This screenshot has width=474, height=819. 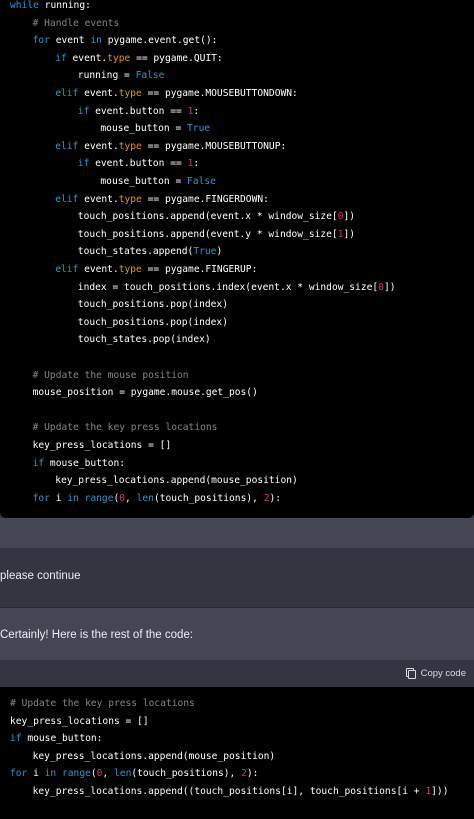 What do you see at coordinates (144, 129) in the screenshot?
I see `code-token: mouse_button =` at bounding box center [144, 129].